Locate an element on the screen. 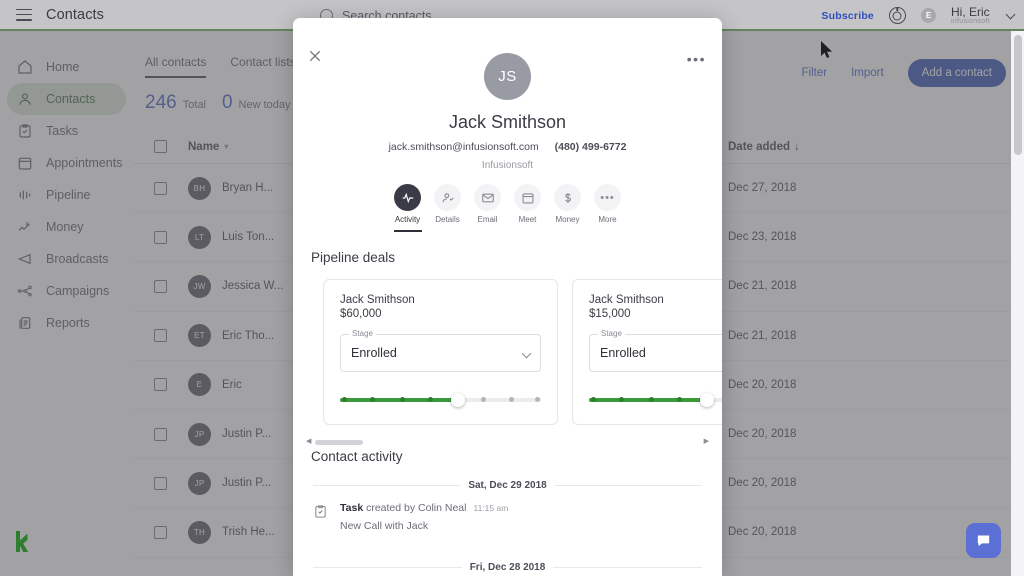  tab-money: Money is located at coordinates (568, 208).